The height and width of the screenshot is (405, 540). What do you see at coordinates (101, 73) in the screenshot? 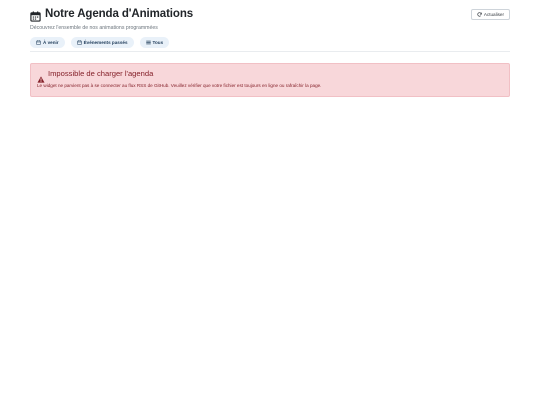
I see `alert-title: Impossible de charger l'agenda` at bounding box center [101, 73].